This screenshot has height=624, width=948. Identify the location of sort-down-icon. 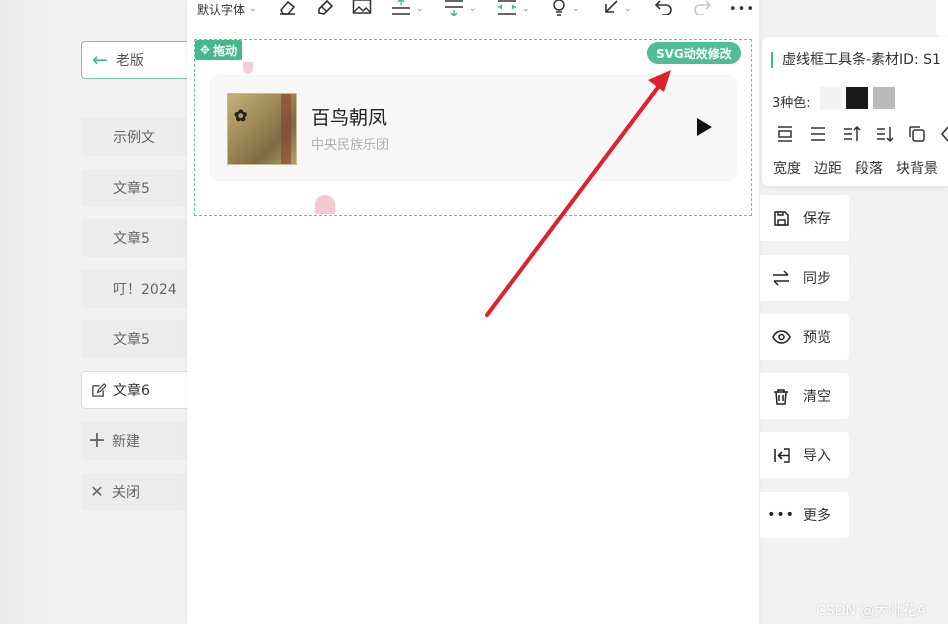
(885, 136).